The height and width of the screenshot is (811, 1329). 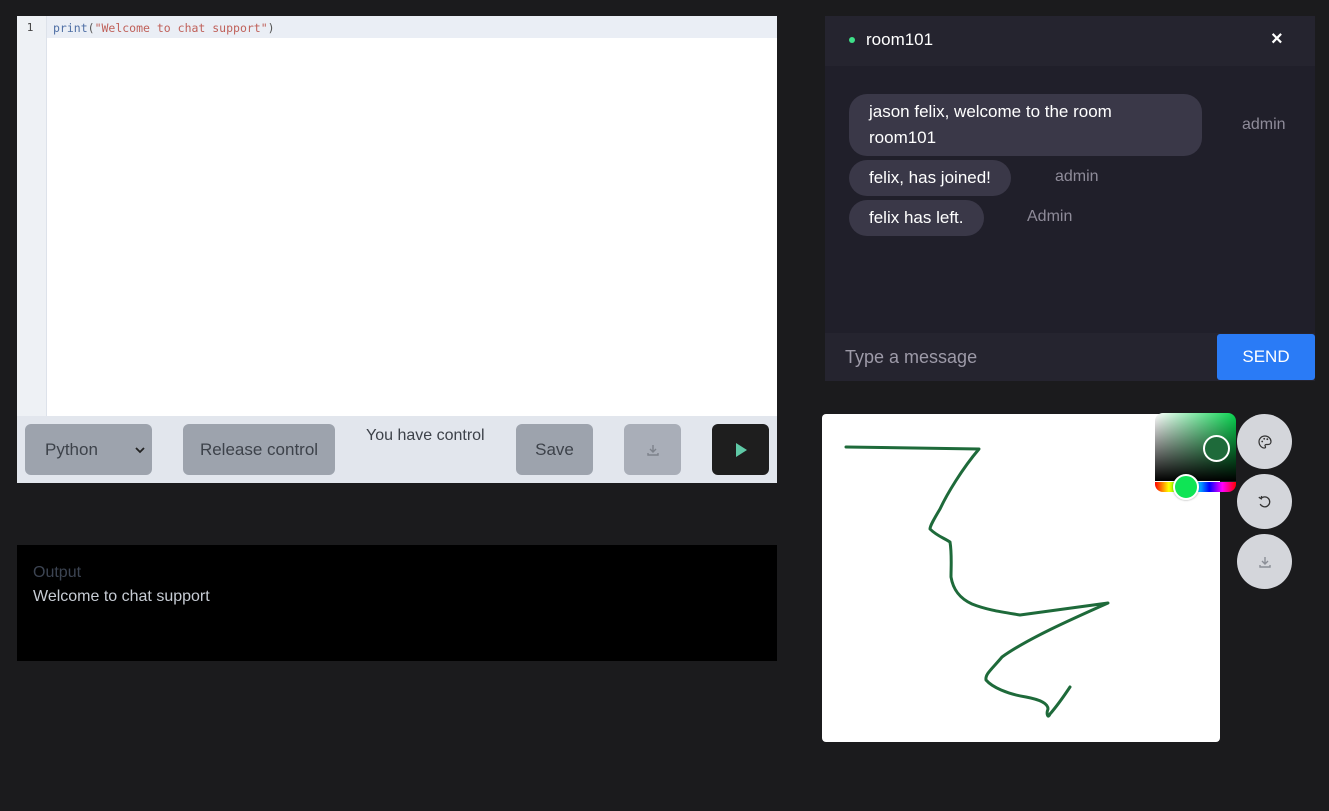 What do you see at coordinates (397, 603) in the screenshot?
I see `output-panel: Output Welcome to chat support` at bounding box center [397, 603].